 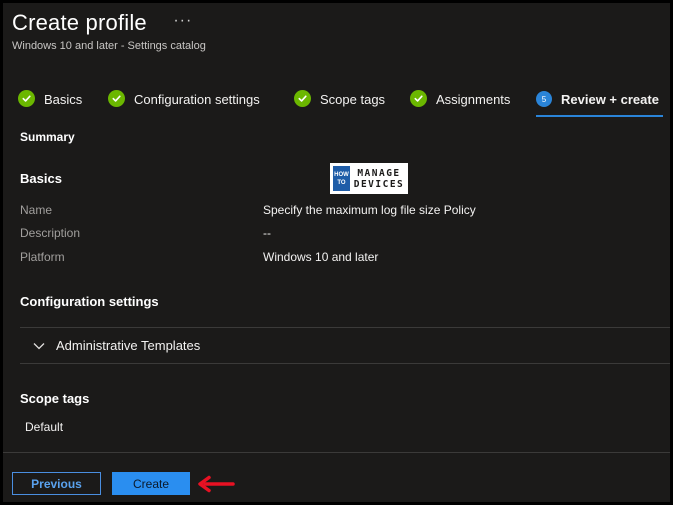 What do you see at coordinates (336, 452) in the screenshot?
I see `footer-divider` at bounding box center [336, 452].